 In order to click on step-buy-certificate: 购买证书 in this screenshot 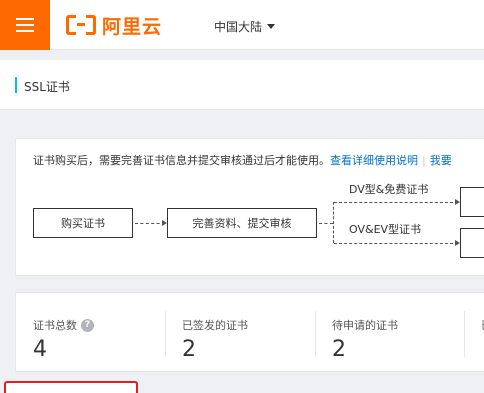, I will do `click(83, 223)`.